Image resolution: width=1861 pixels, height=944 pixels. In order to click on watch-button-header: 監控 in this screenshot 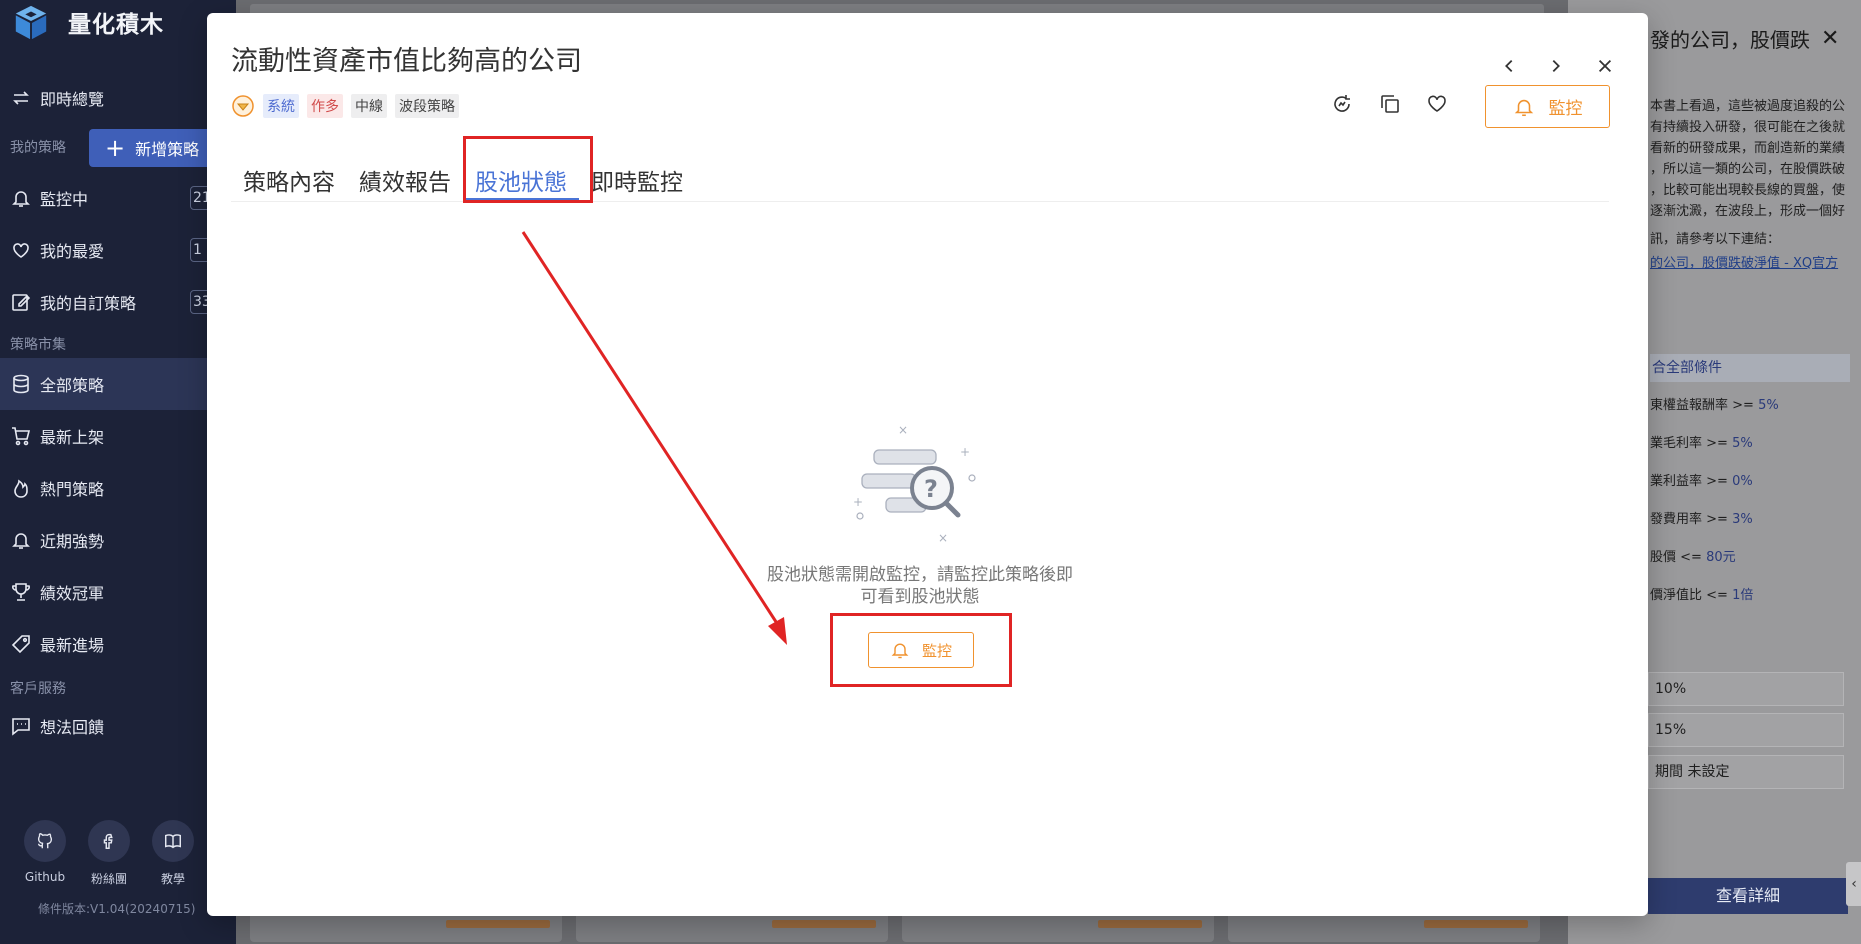, I will do `click(1547, 106)`.